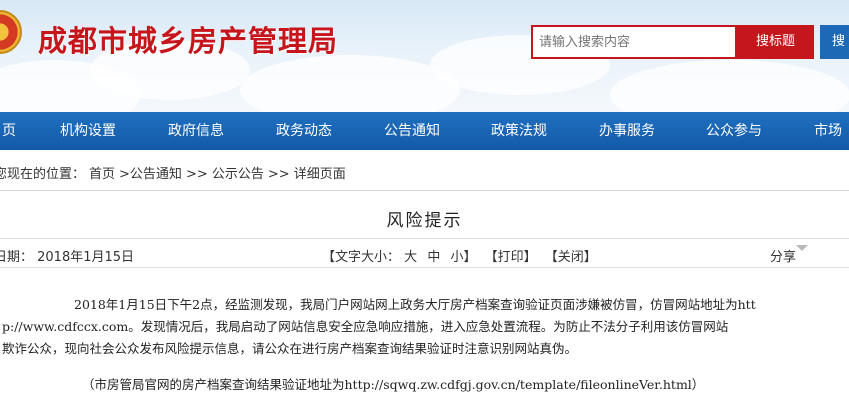  What do you see at coordinates (571, 257) in the screenshot?
I see `close-link: 【关闭】` at bounding box center [571, 257].